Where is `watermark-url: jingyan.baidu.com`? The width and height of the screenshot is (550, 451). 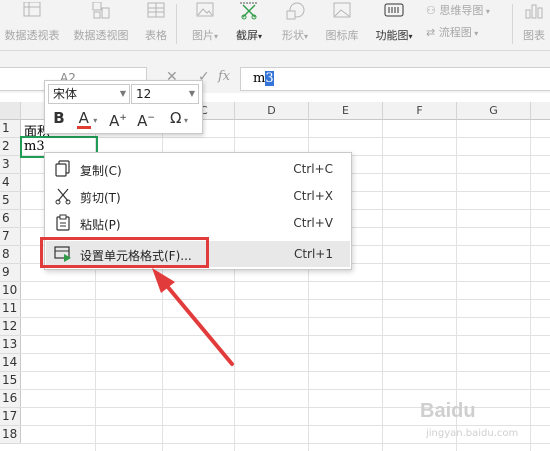
watermark-url: jingyan.baidu.com is located at coordinates (472, 433).